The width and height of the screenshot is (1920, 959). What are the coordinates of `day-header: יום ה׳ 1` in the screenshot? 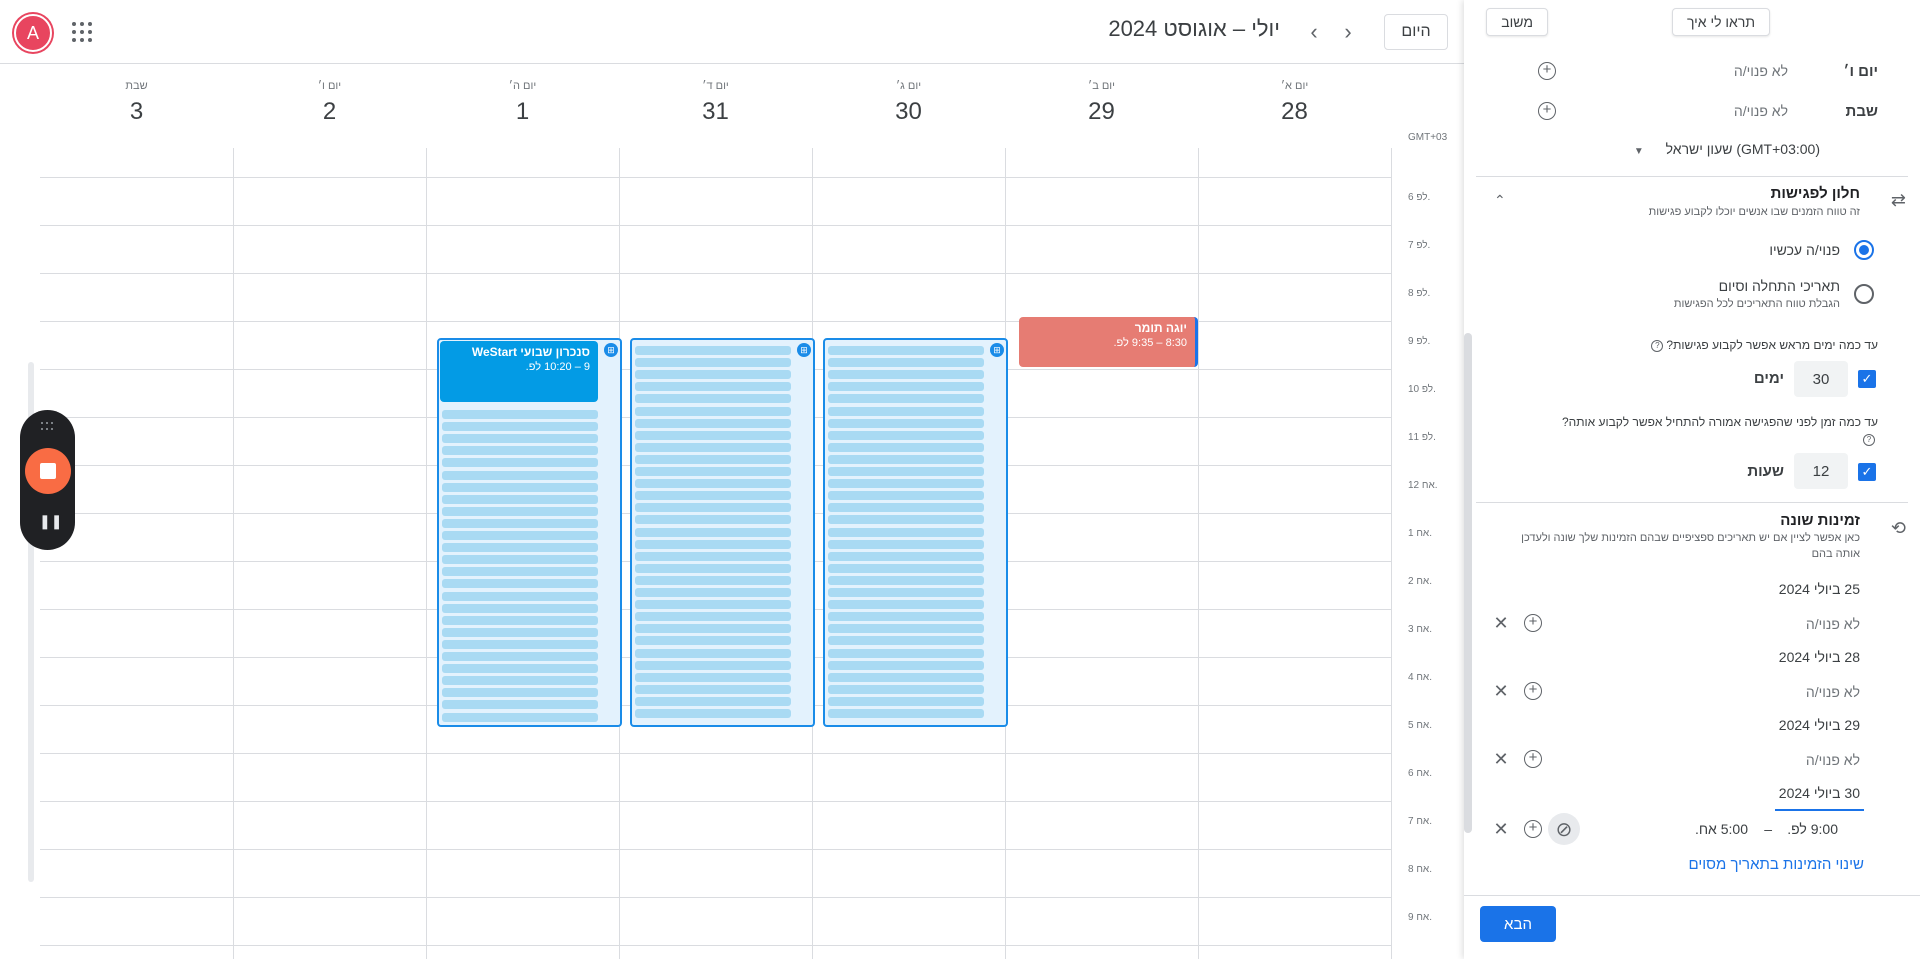 It's located at (522, 105).